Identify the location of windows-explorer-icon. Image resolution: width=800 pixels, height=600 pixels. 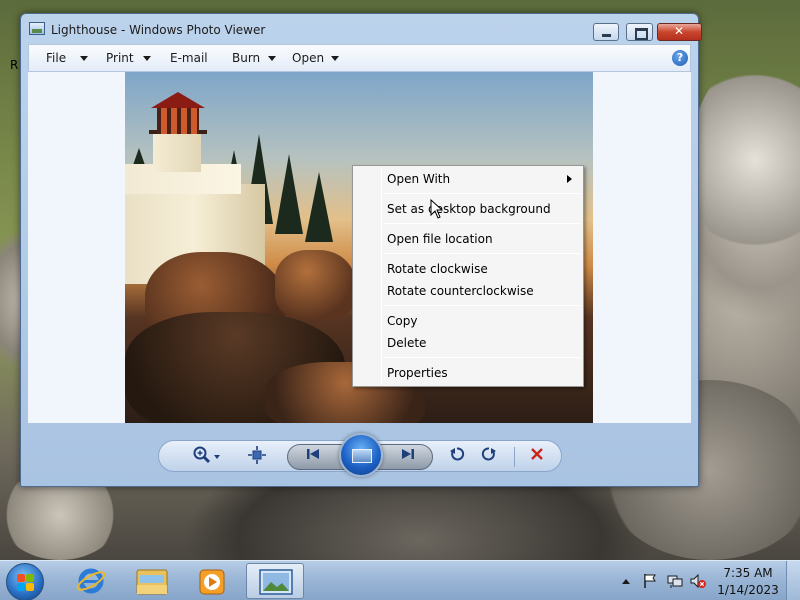
(152, 581).